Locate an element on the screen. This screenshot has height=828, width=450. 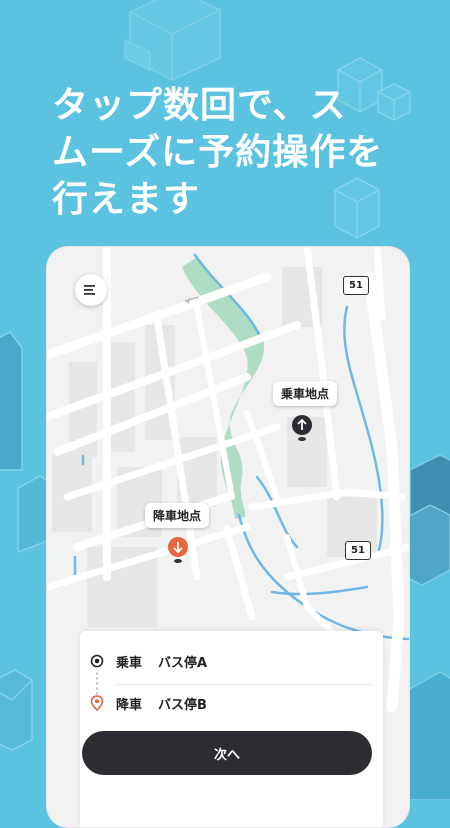
arrow-up-icon is located at coordinates (302, 424).